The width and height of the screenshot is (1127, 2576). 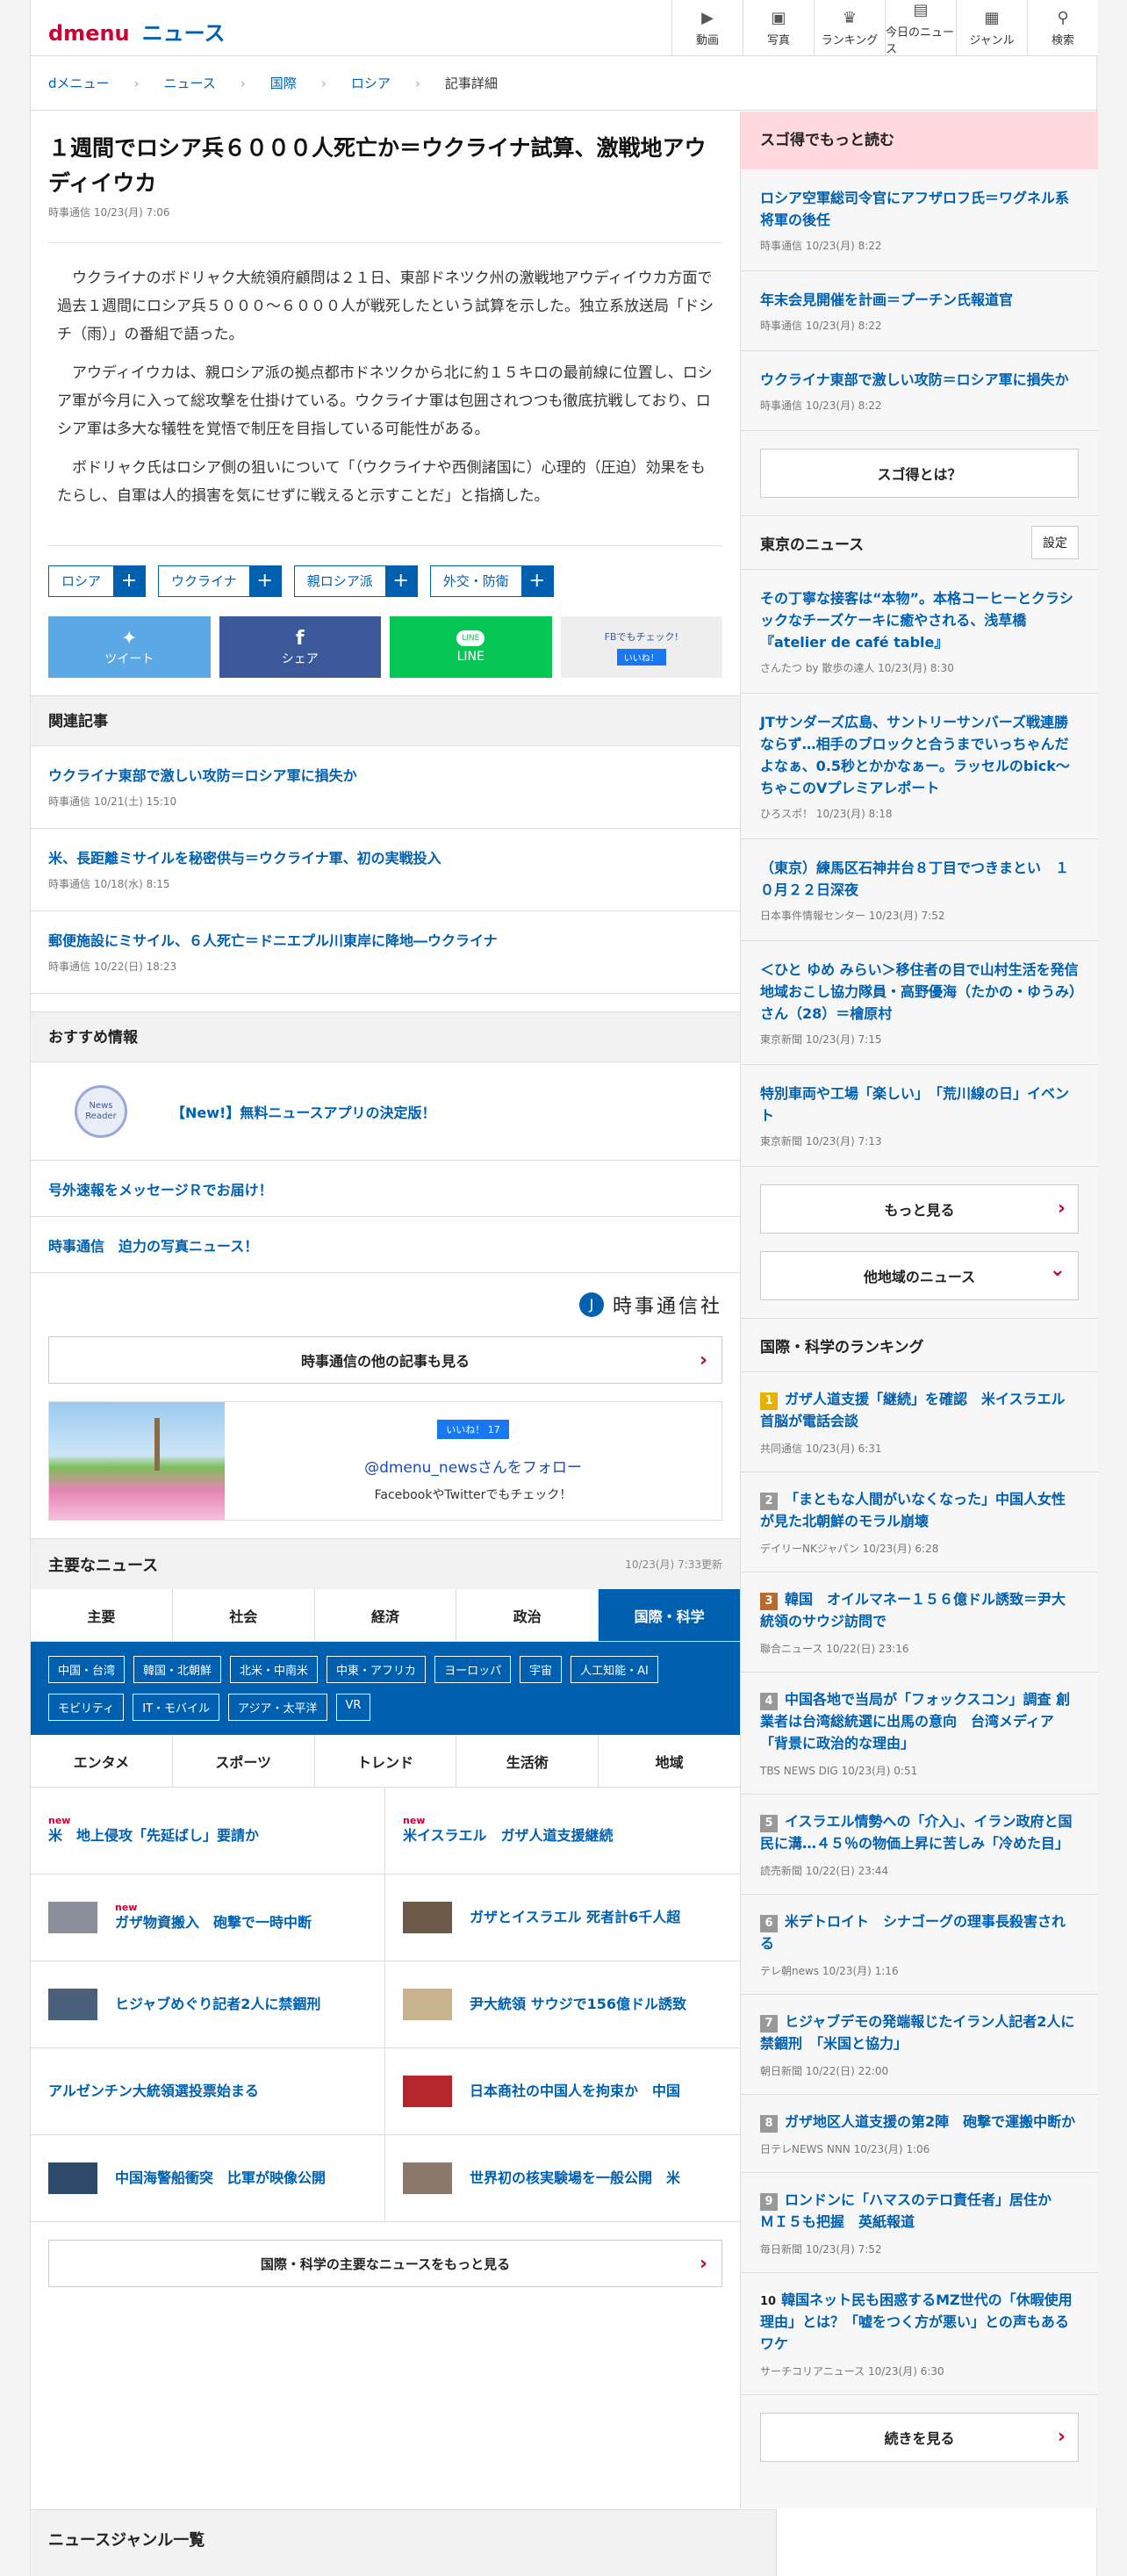 I want to click on main-news-item: 尹大統領 サウジで156億ドル誘致, so click(x=562, y=2004).